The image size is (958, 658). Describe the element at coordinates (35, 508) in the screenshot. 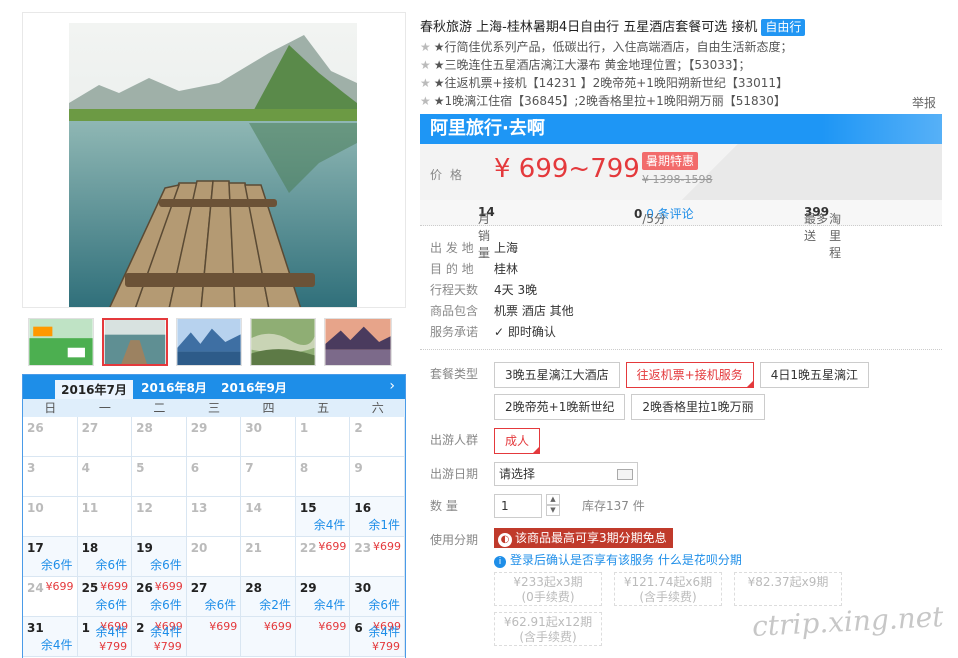

I see `day-number: 10` at that location.